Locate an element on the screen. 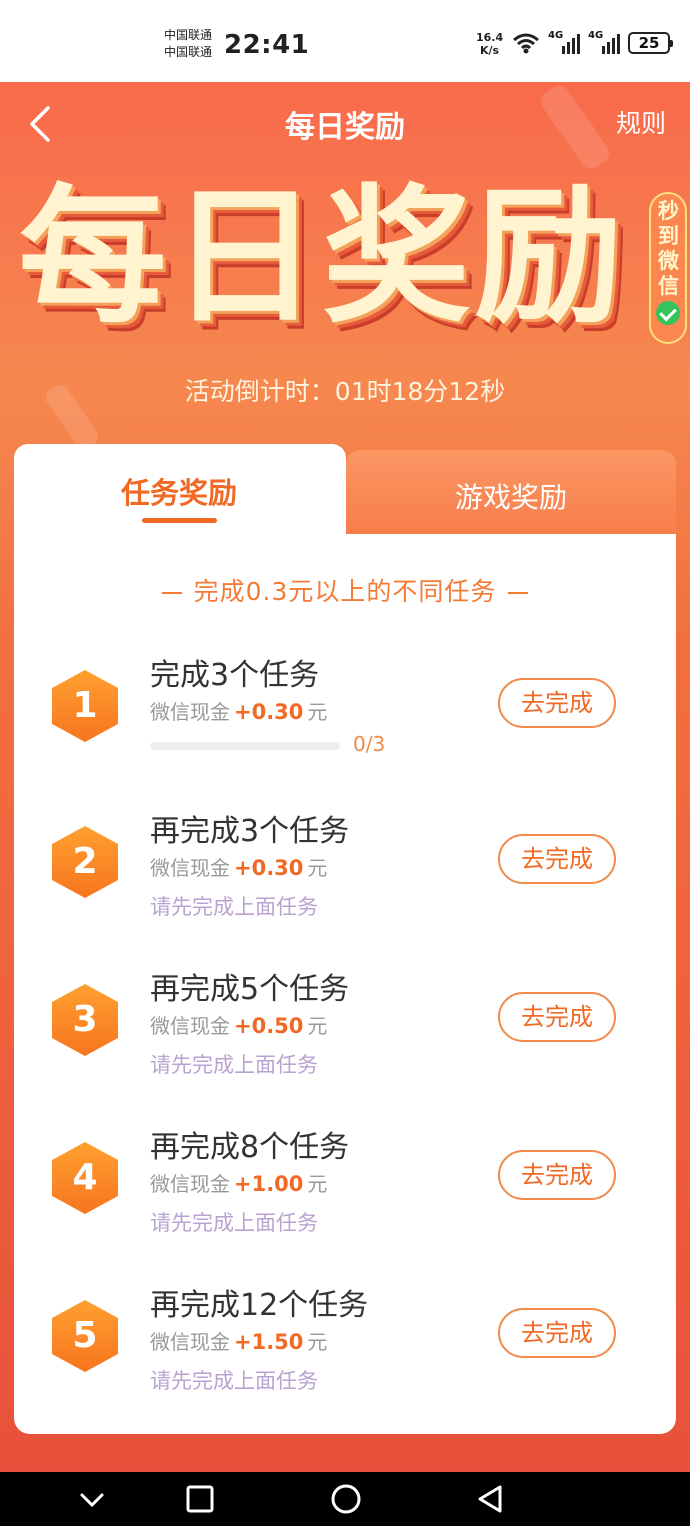 The width and height of the screenshot is (690, 1526). task-reward: 微信现金 +1.50 元 is located at coordinates (238, 1340).